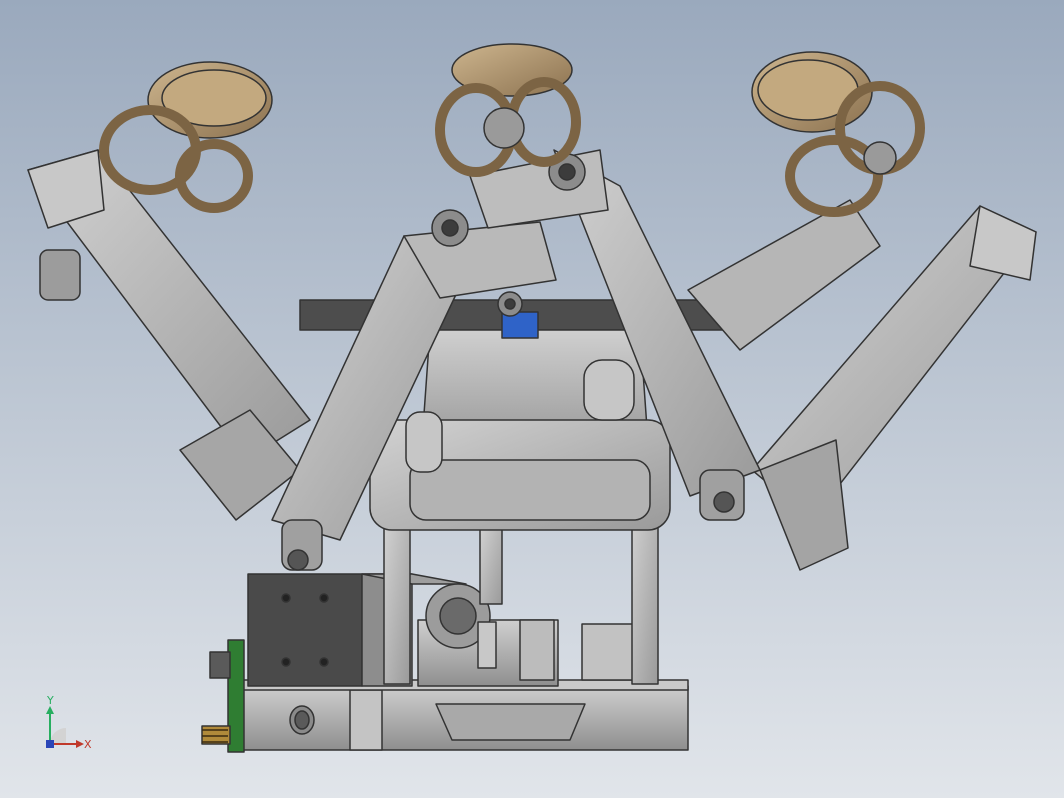  Describe the element at coordinates (50, 744) in the screenshot. I see `z-axis-marker` at that location.